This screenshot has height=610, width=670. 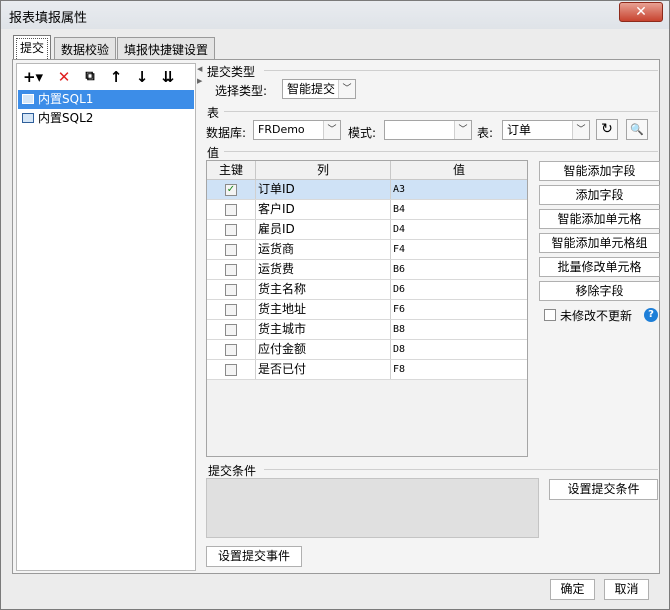 What do you see at coordinates (323, 369) in the screenshot?
I see `column-cell: 是否已付` at bounding box center [323, 369].